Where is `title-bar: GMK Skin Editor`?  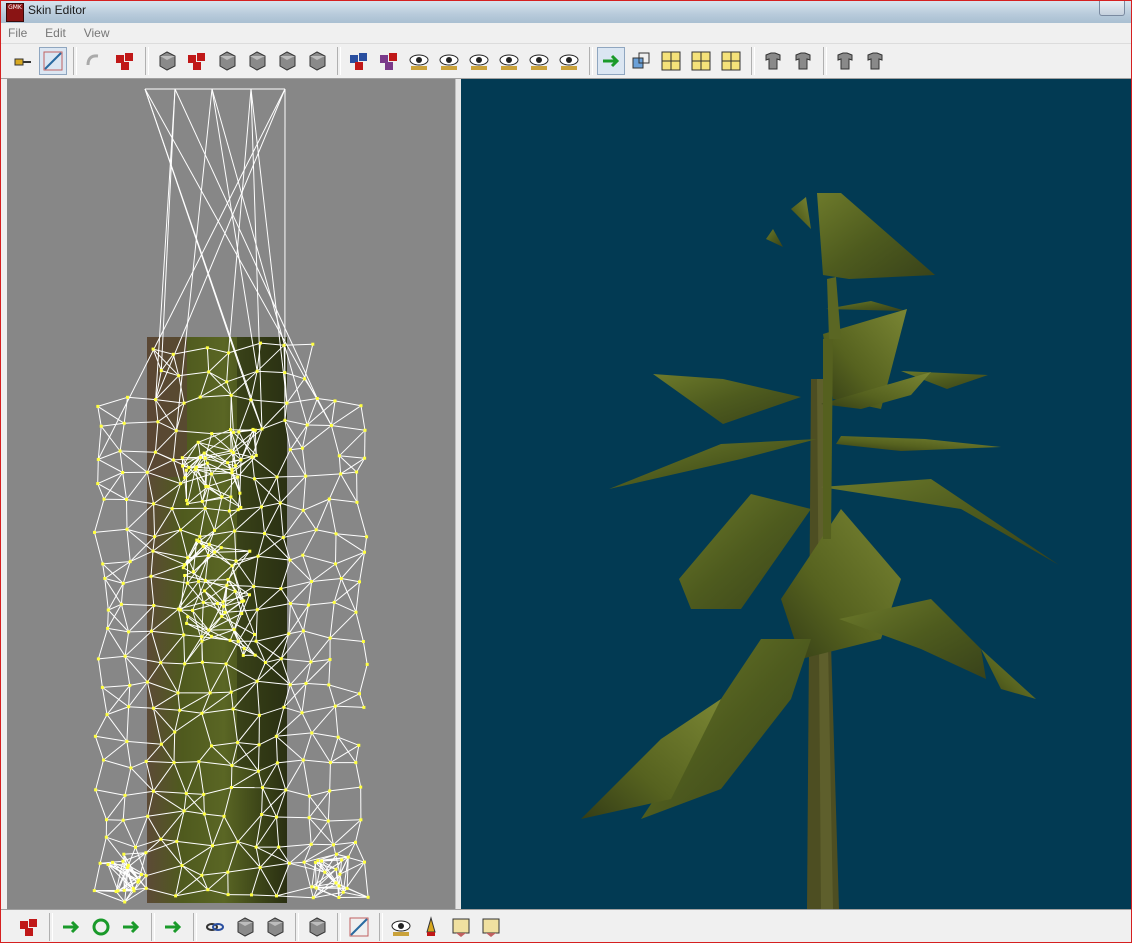 title-bar: GMK Skin Editor is located at coordinates (566, 12).